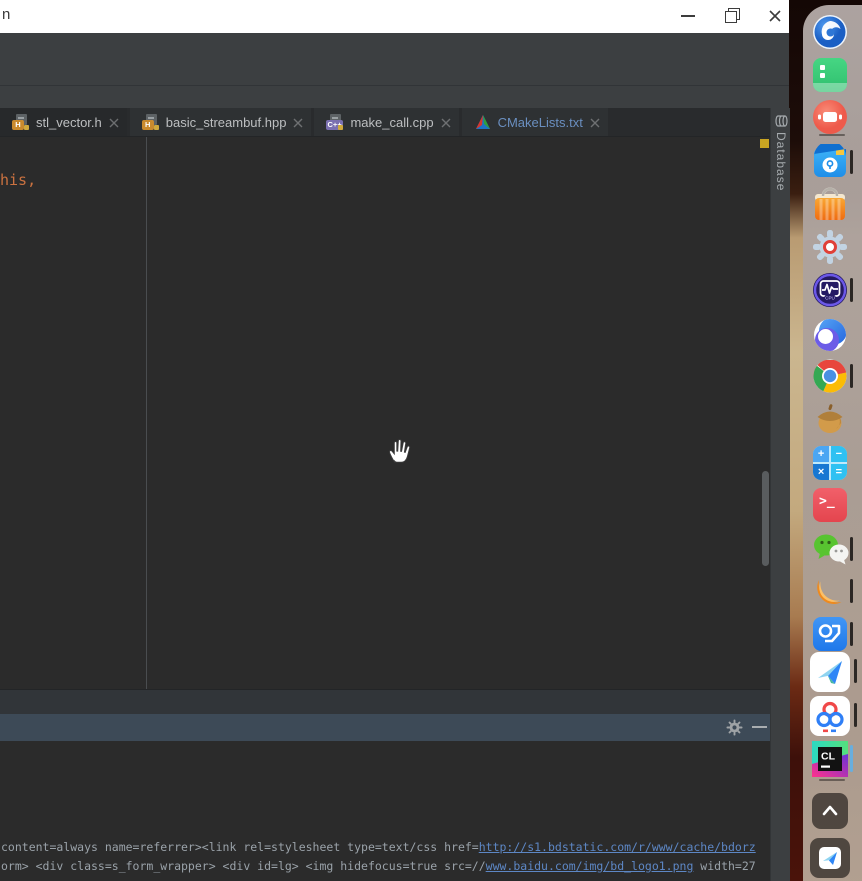 This screenshot has width=862, height=881. What do you see at coordinates (830, 117) in the screenshot?
I see `screen-recorder-icon` at bounding box center [830, 117].